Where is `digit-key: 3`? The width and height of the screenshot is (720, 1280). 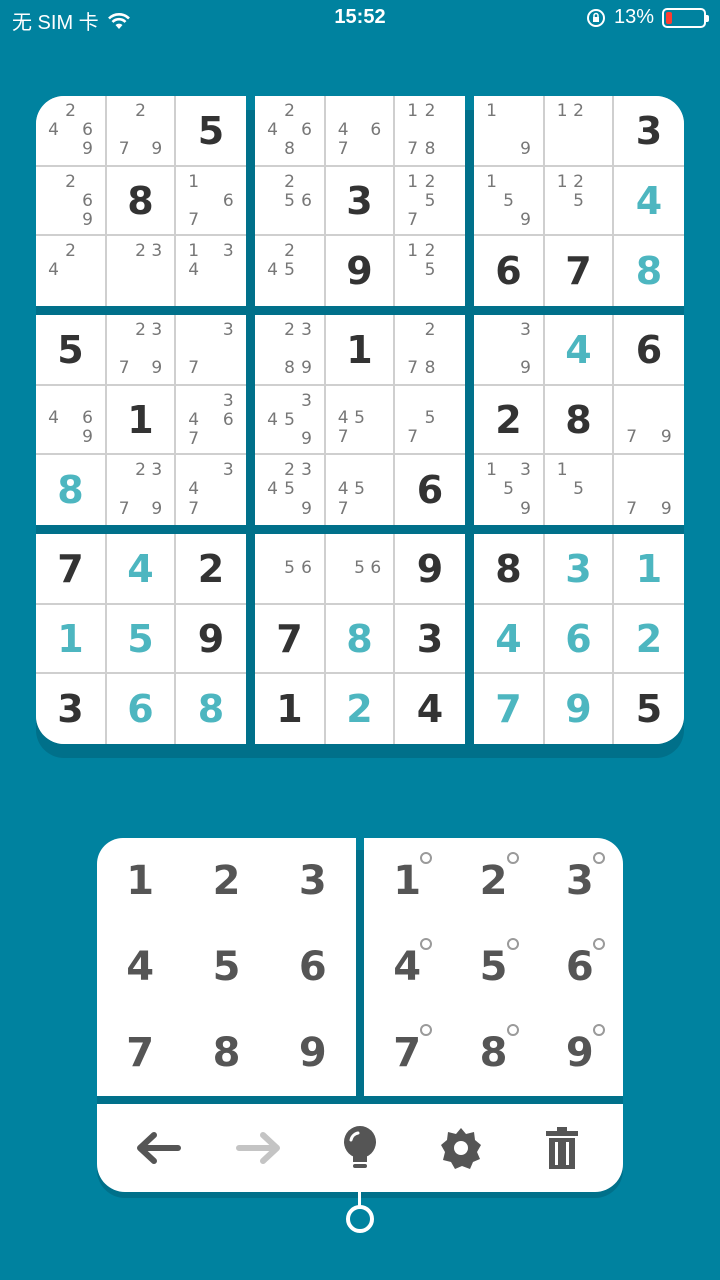 digit-key: 3 is located at coordinates (313, 881).